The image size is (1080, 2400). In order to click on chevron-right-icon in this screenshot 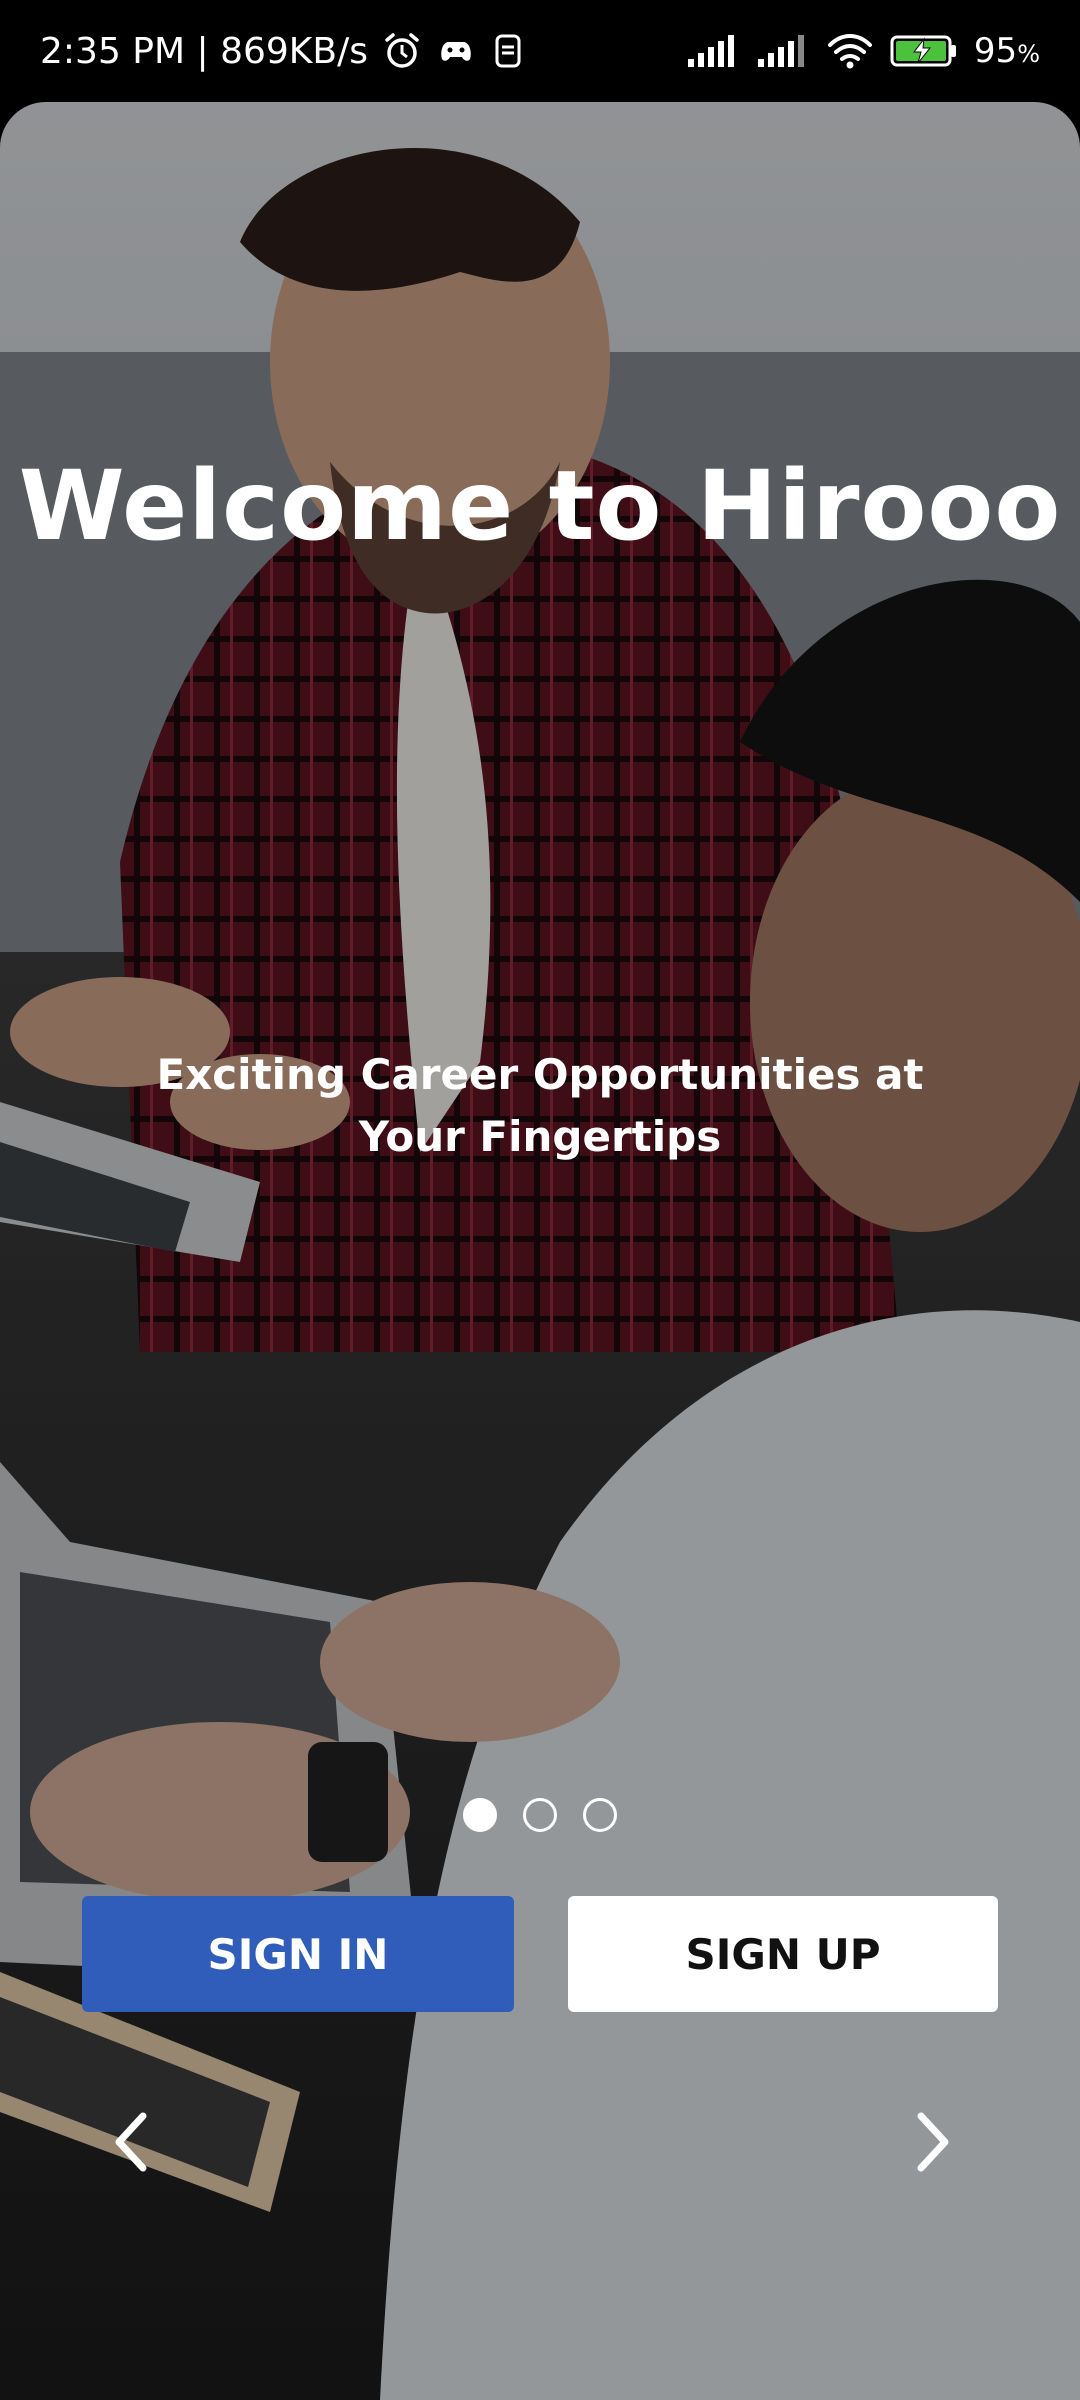, I will do `click(933, 2142)`.